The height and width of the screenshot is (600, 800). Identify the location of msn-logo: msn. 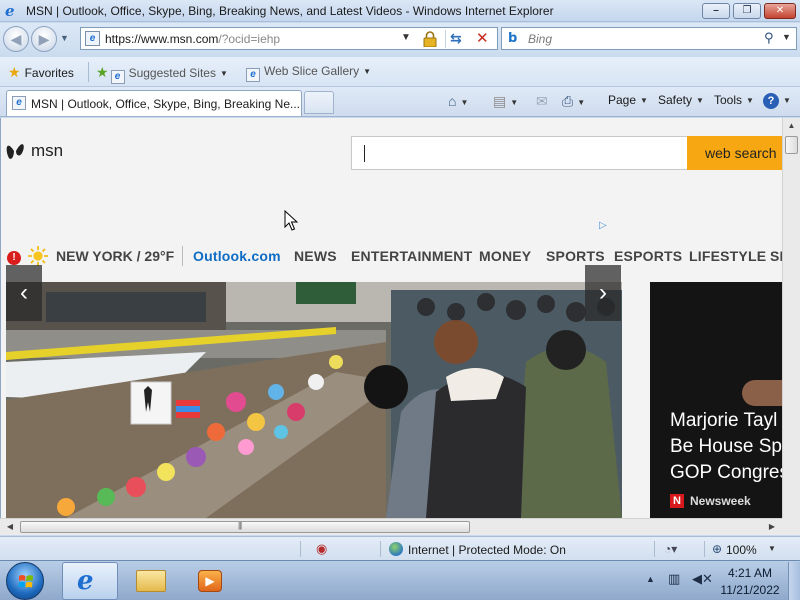
(34, 151).